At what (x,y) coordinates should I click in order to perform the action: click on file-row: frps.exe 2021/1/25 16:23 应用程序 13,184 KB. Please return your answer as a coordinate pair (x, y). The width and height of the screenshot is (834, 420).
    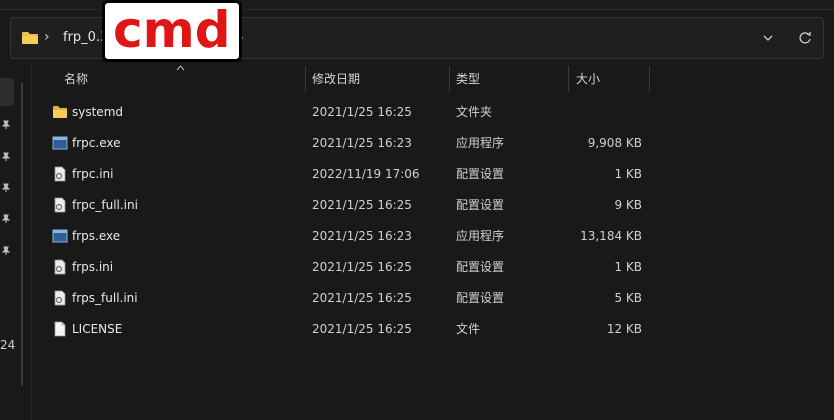
    Looking at the image, I should click on (350, 236).